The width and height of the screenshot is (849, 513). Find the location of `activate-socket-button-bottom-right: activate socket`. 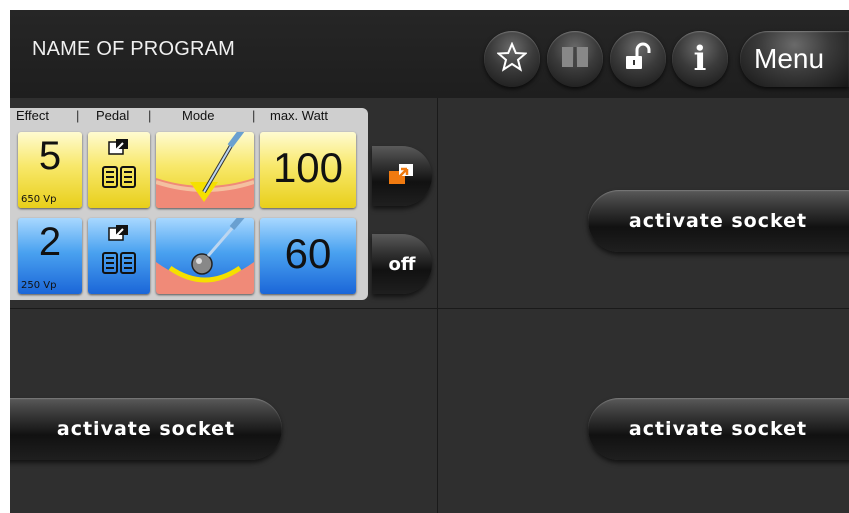

activate-socket-button-bottom-right: activate socket is located at coordinates (718, 429).